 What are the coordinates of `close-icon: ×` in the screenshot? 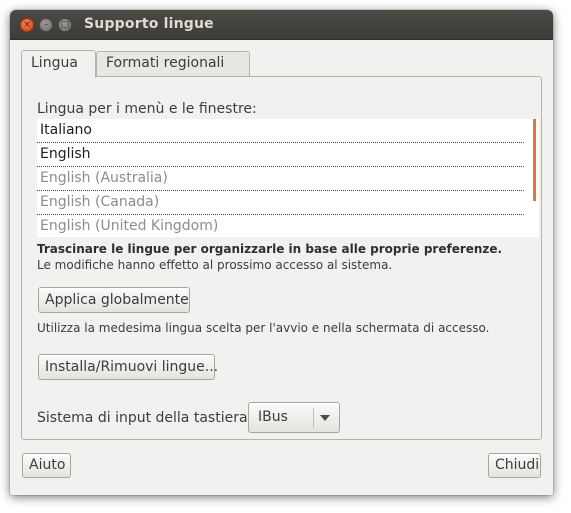 It's located at (27, 24).